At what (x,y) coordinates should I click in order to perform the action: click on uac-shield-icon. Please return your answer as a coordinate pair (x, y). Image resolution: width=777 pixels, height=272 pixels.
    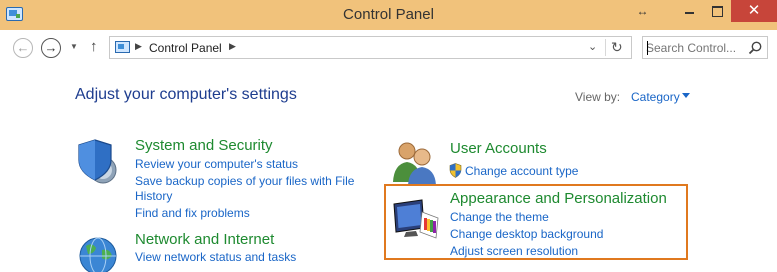
    Looking at the image, I should click on (455, 170).